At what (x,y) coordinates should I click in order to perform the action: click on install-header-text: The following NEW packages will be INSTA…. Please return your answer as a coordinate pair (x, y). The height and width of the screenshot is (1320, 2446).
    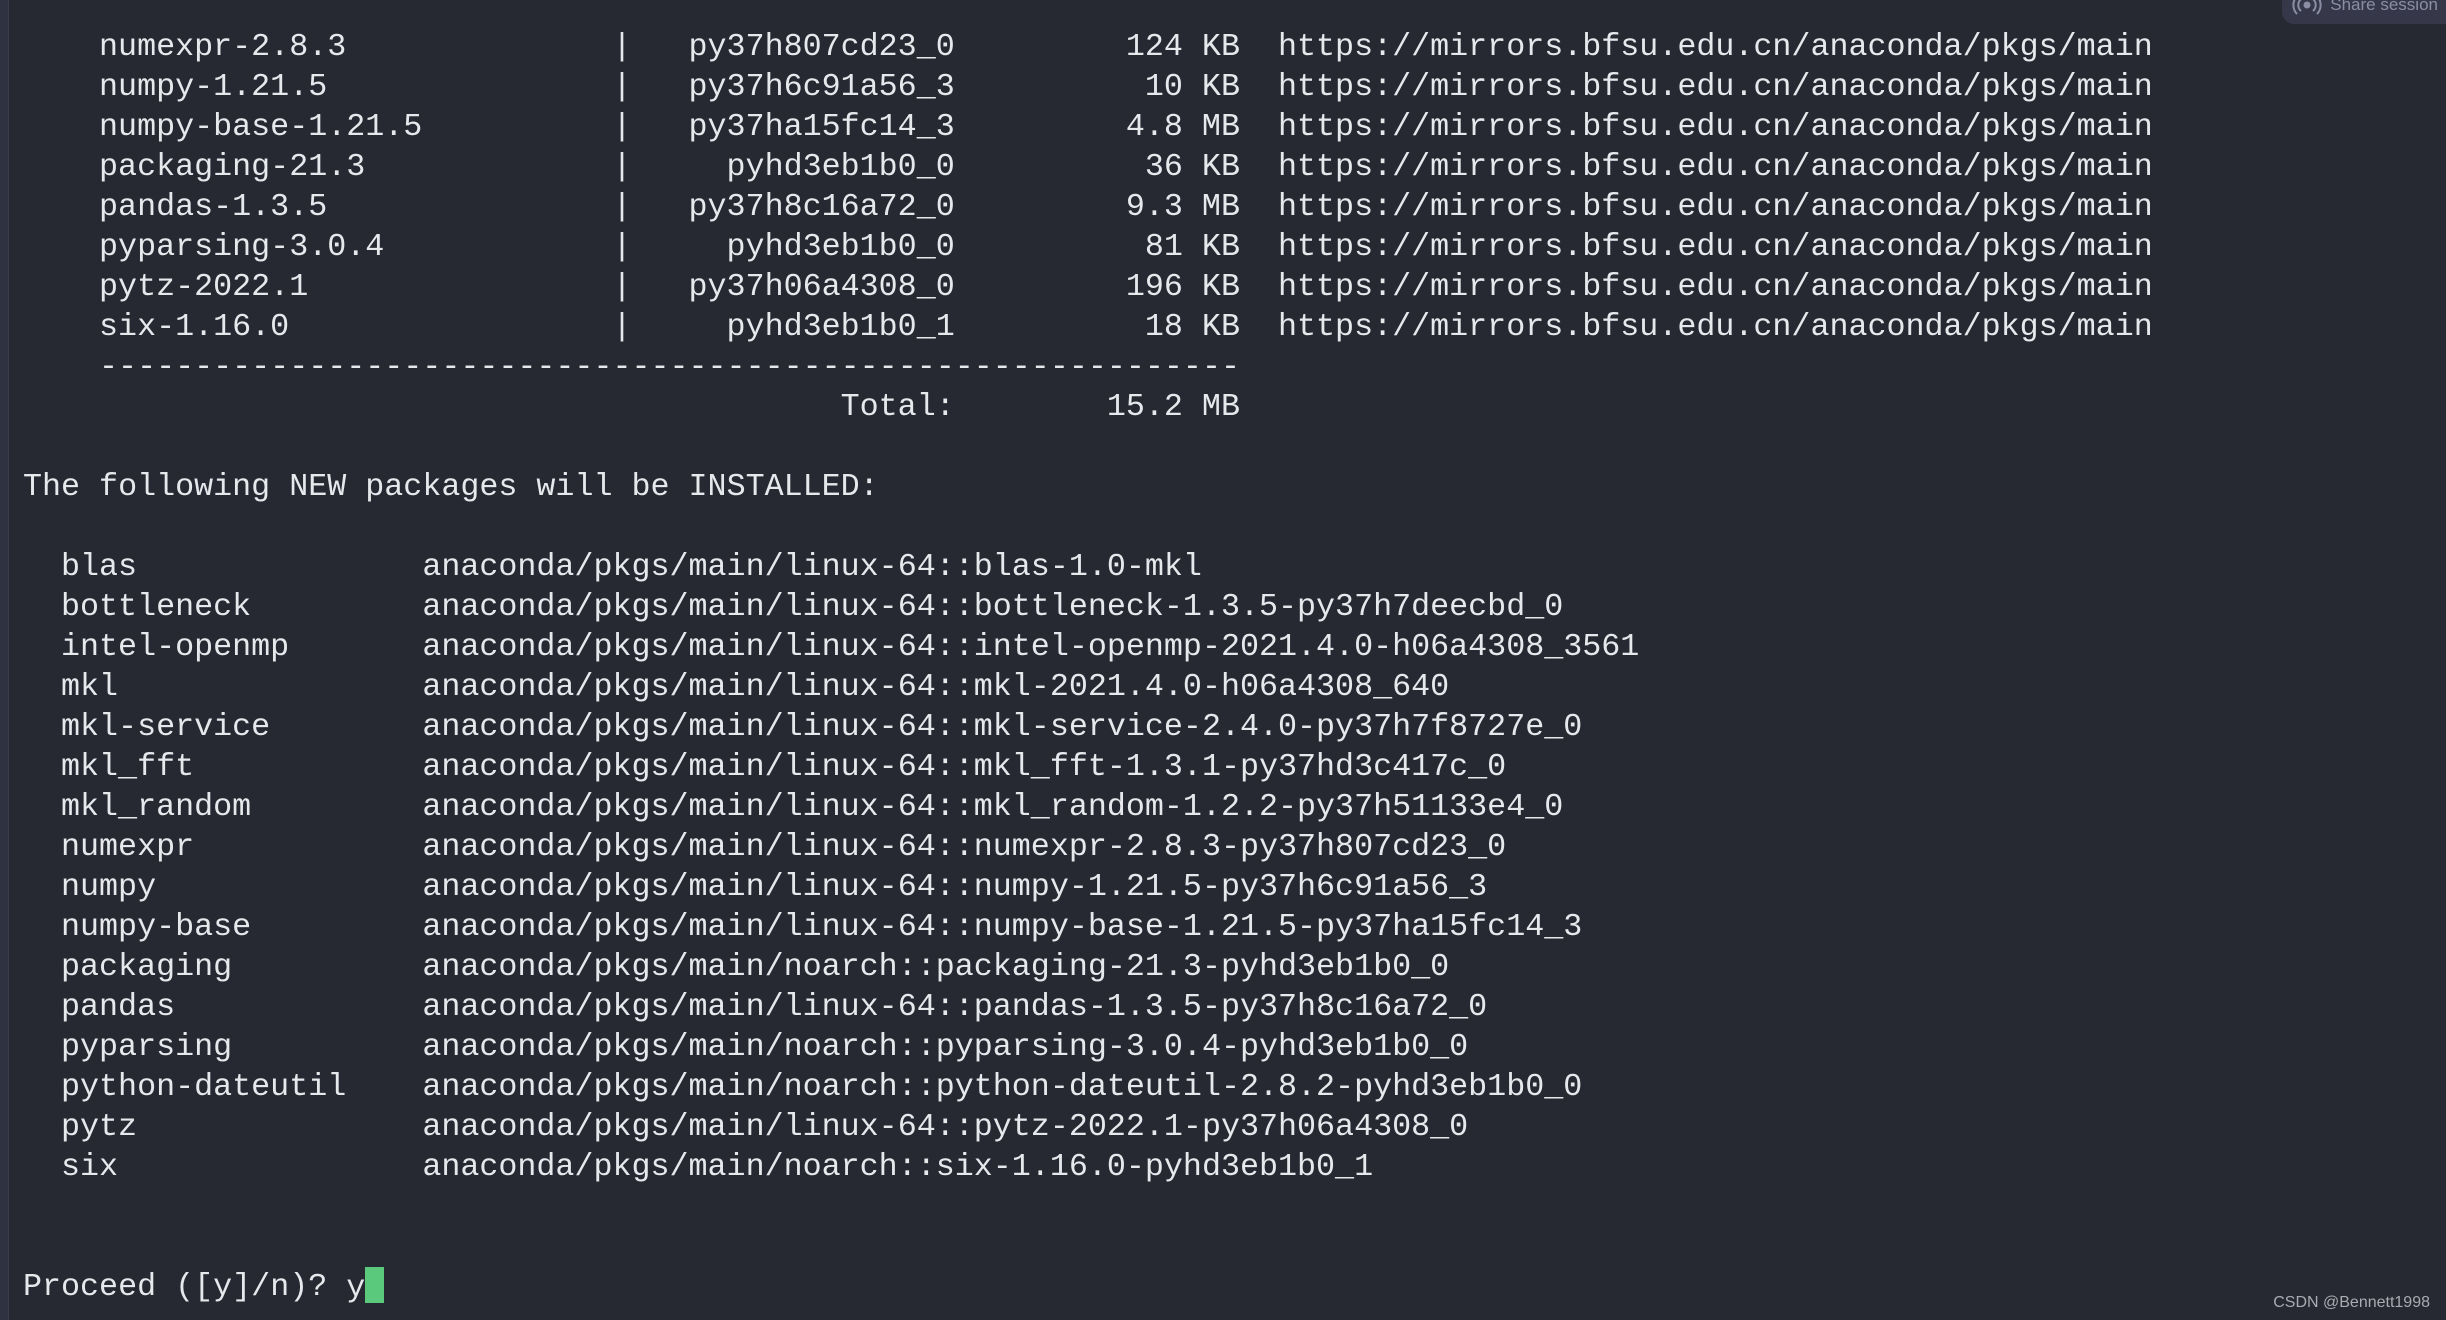
    Looking at the image, I should click on (451, 487).